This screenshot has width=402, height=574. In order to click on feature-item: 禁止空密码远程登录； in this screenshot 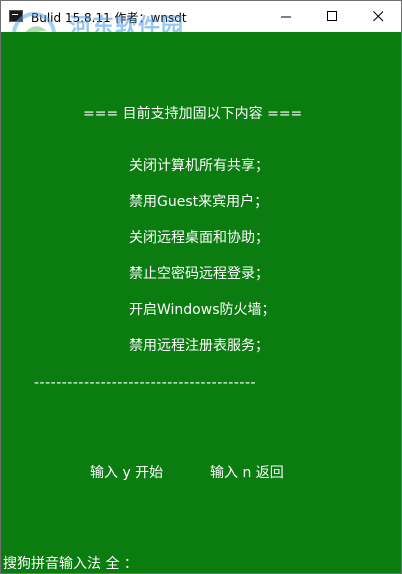, I will do `click(199, 274)`.